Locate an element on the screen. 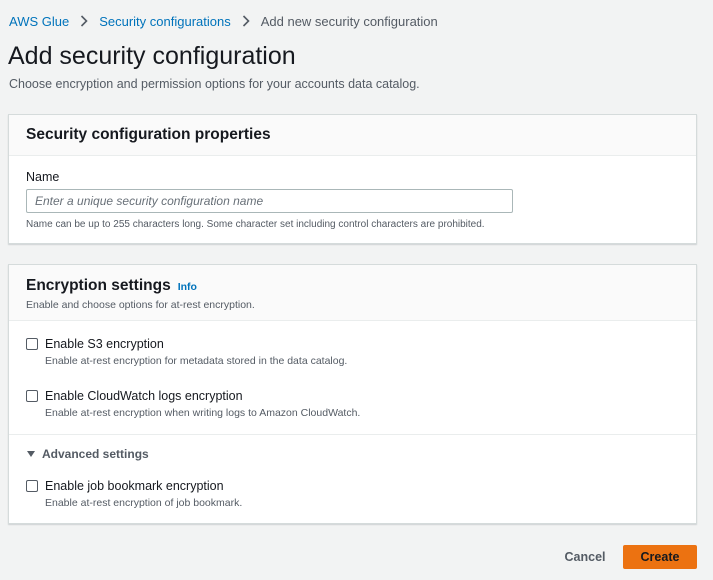 This screenshot has width=713, height=580. name-input is located at coordinates (269, 201).